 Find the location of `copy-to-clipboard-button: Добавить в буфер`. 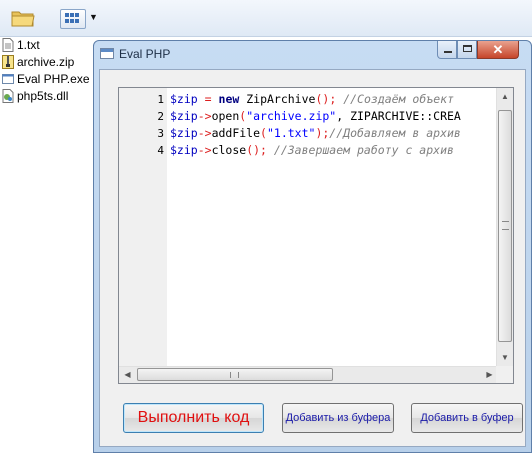

copy-to-clipboard-button: Добавить в буфер is located at coordinates (467, 418).